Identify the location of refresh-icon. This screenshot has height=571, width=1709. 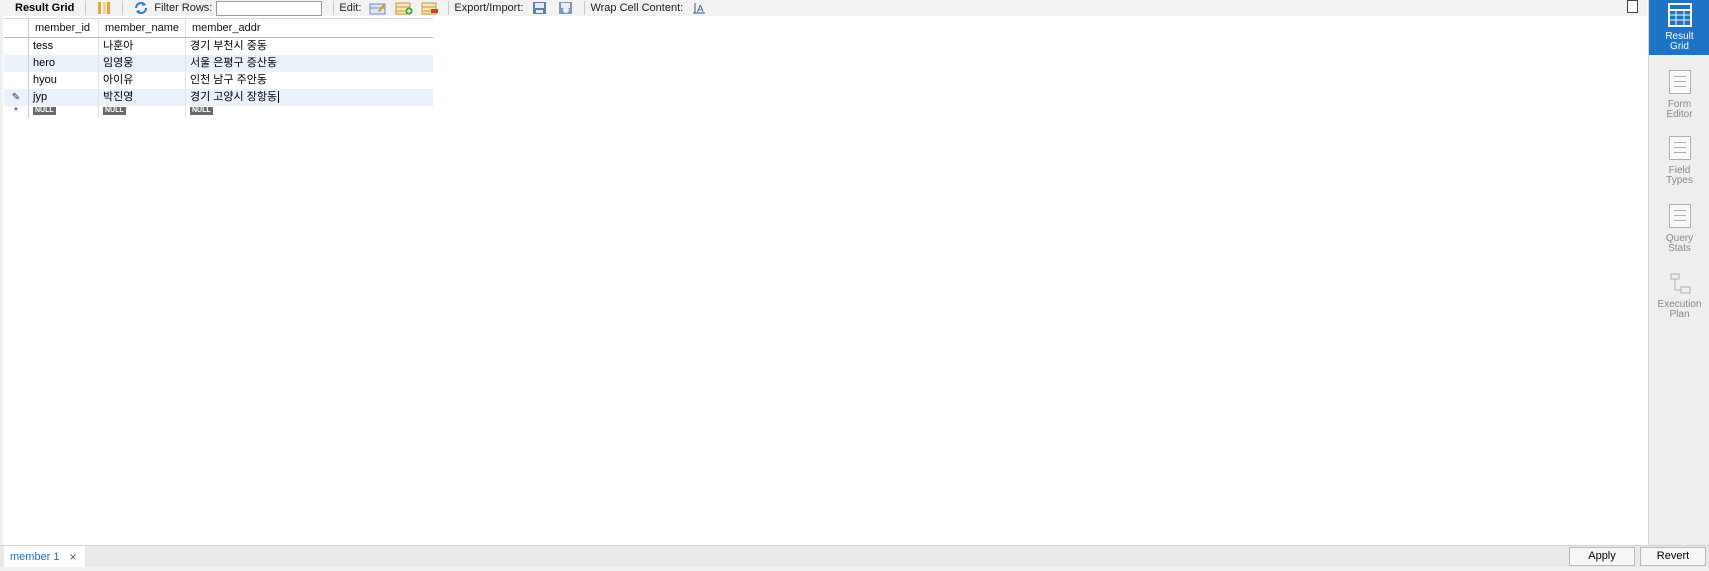
(141, 8).